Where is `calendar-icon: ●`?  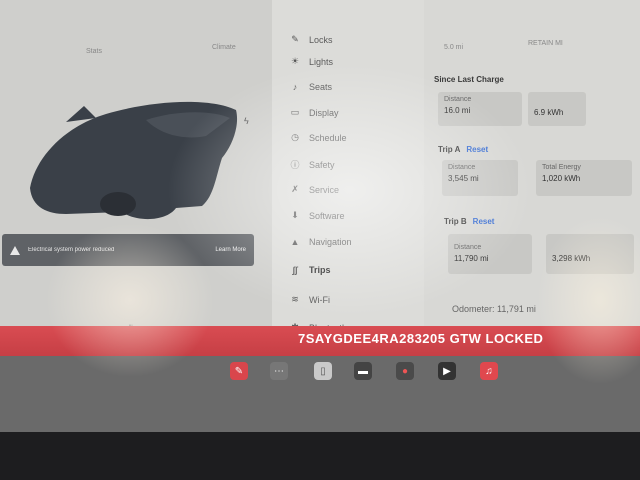 calendar-icon: ● is located at coordinates (405, 371).